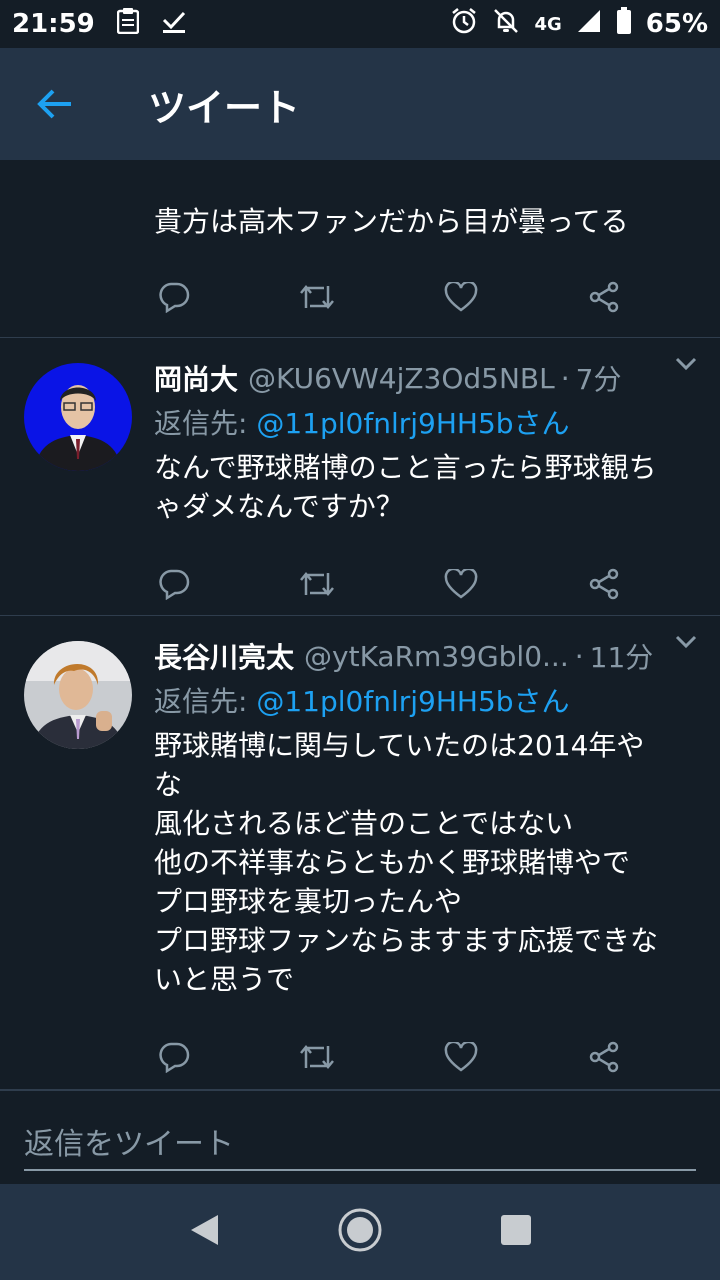 This screenshot has width=720, height=1280. What do you see at coordinates (196, 378) in the screenshot?
I see `display-name: 岡尚大` at bounding box center [196, 378].